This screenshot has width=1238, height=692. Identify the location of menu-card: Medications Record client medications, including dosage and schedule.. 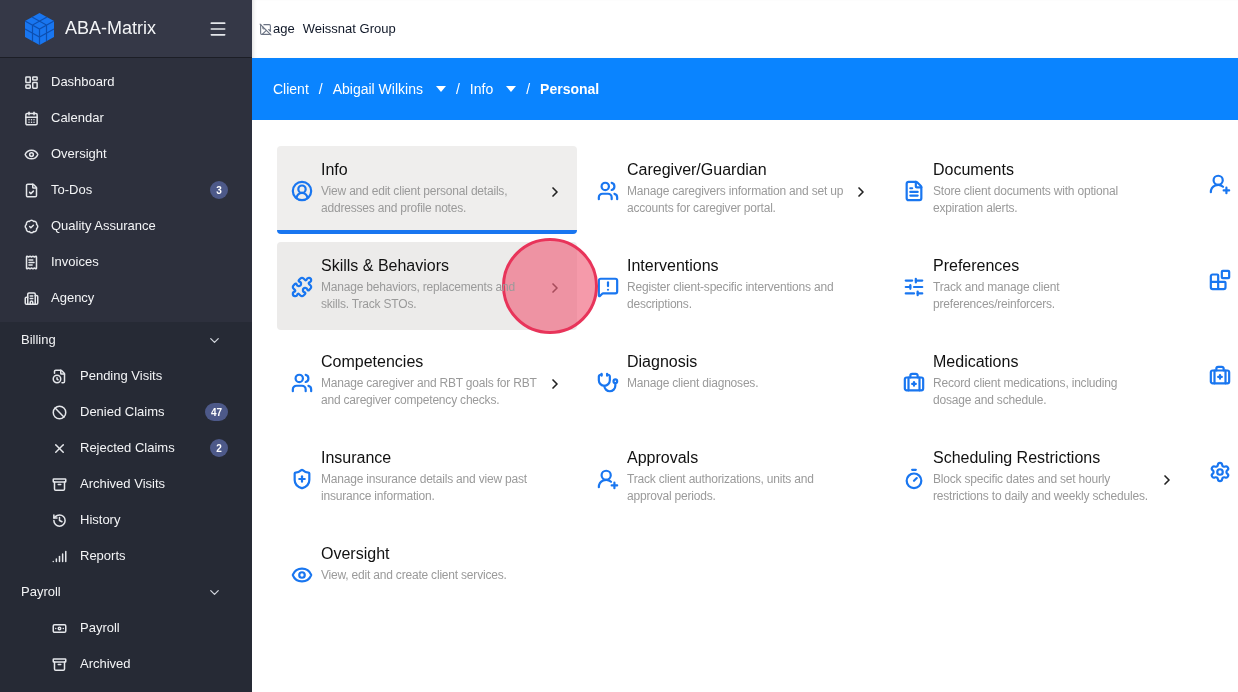
(1039, 382).